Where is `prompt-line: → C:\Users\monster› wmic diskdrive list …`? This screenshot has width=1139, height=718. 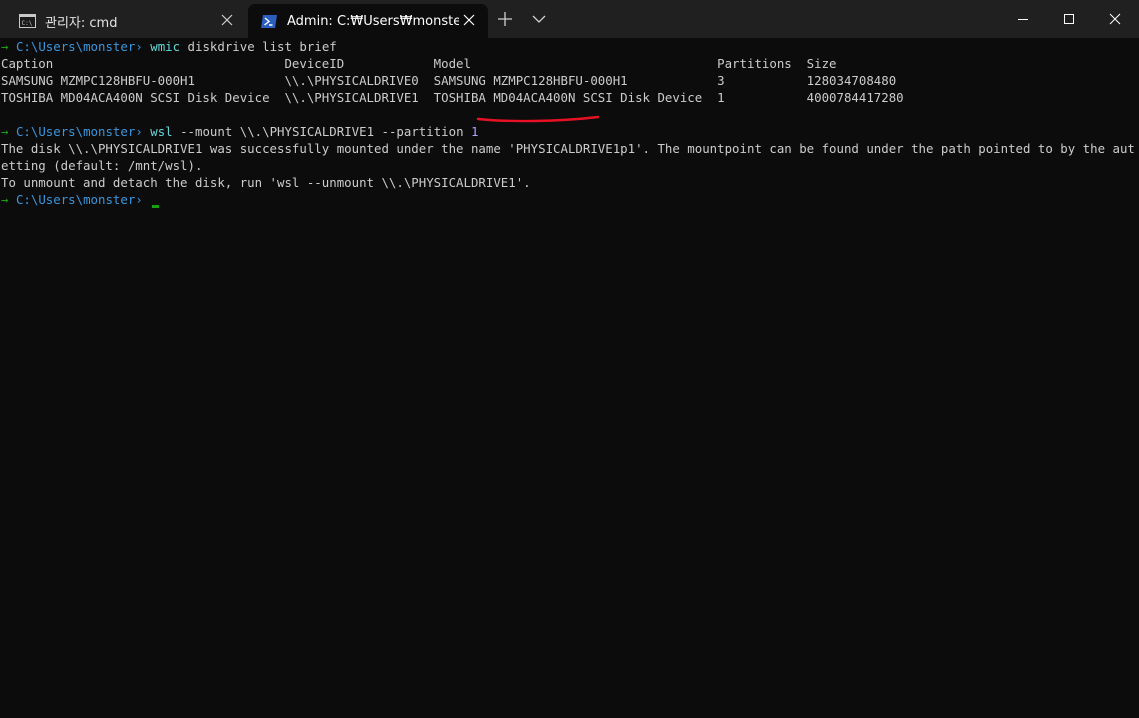 prompt-line: → C:\Users\monster› wmic diskdrive list … is located at coordinates (568, 46).